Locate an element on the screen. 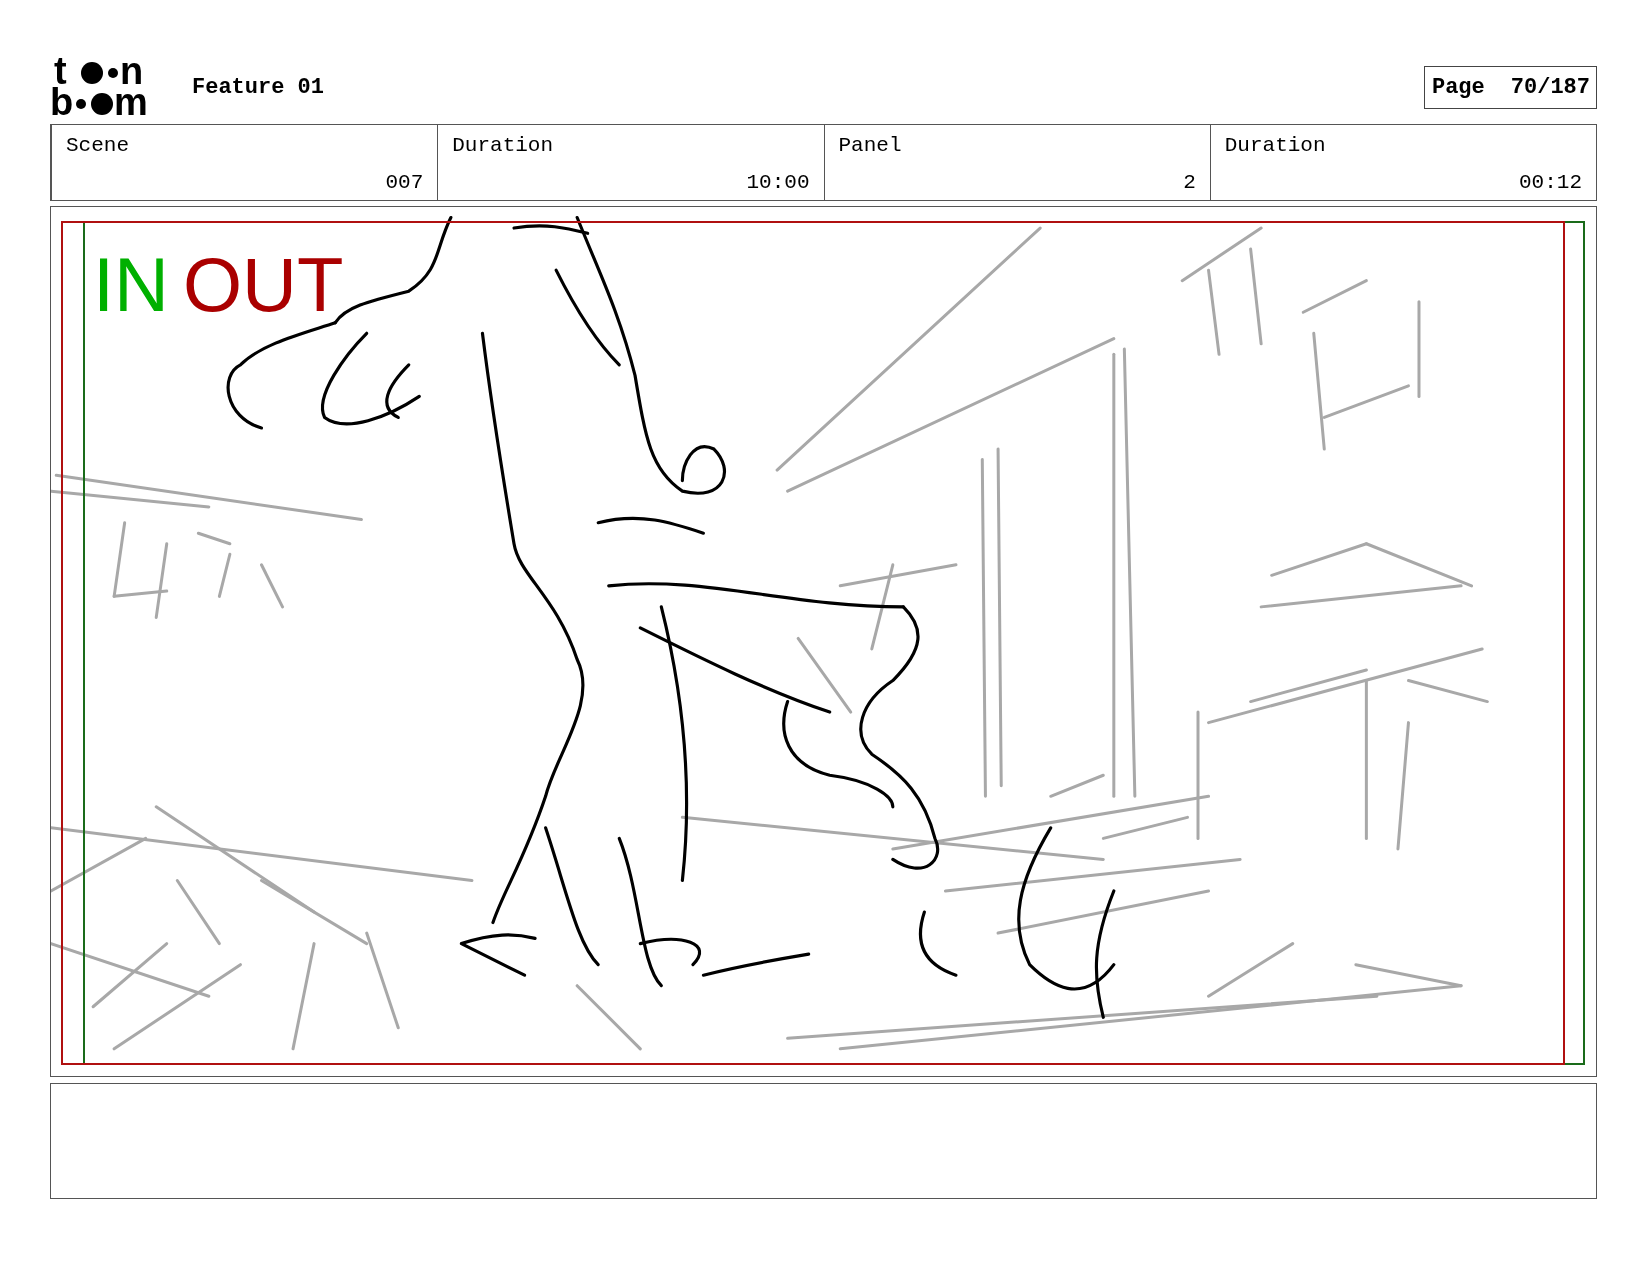 Image resolution: width=1650 pixels, height=1275 pixels. page-number: 70/187 is located at coordinates (1550, 87).